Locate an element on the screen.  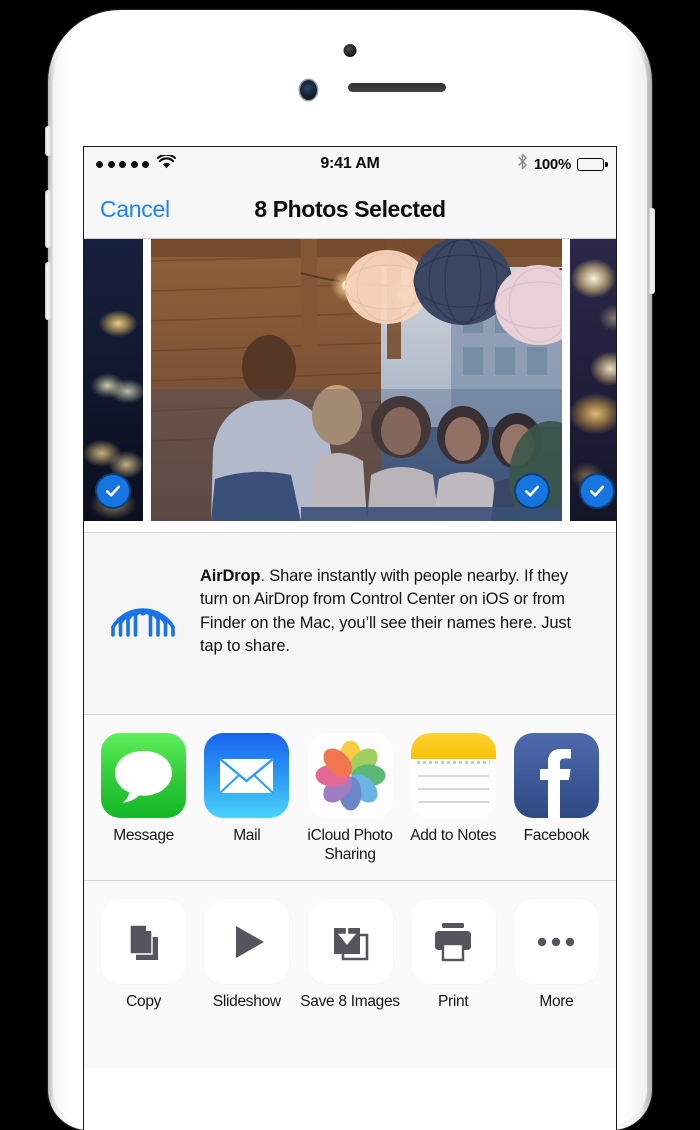
proximity-sensor-icon is located at coordinates (350, 50).